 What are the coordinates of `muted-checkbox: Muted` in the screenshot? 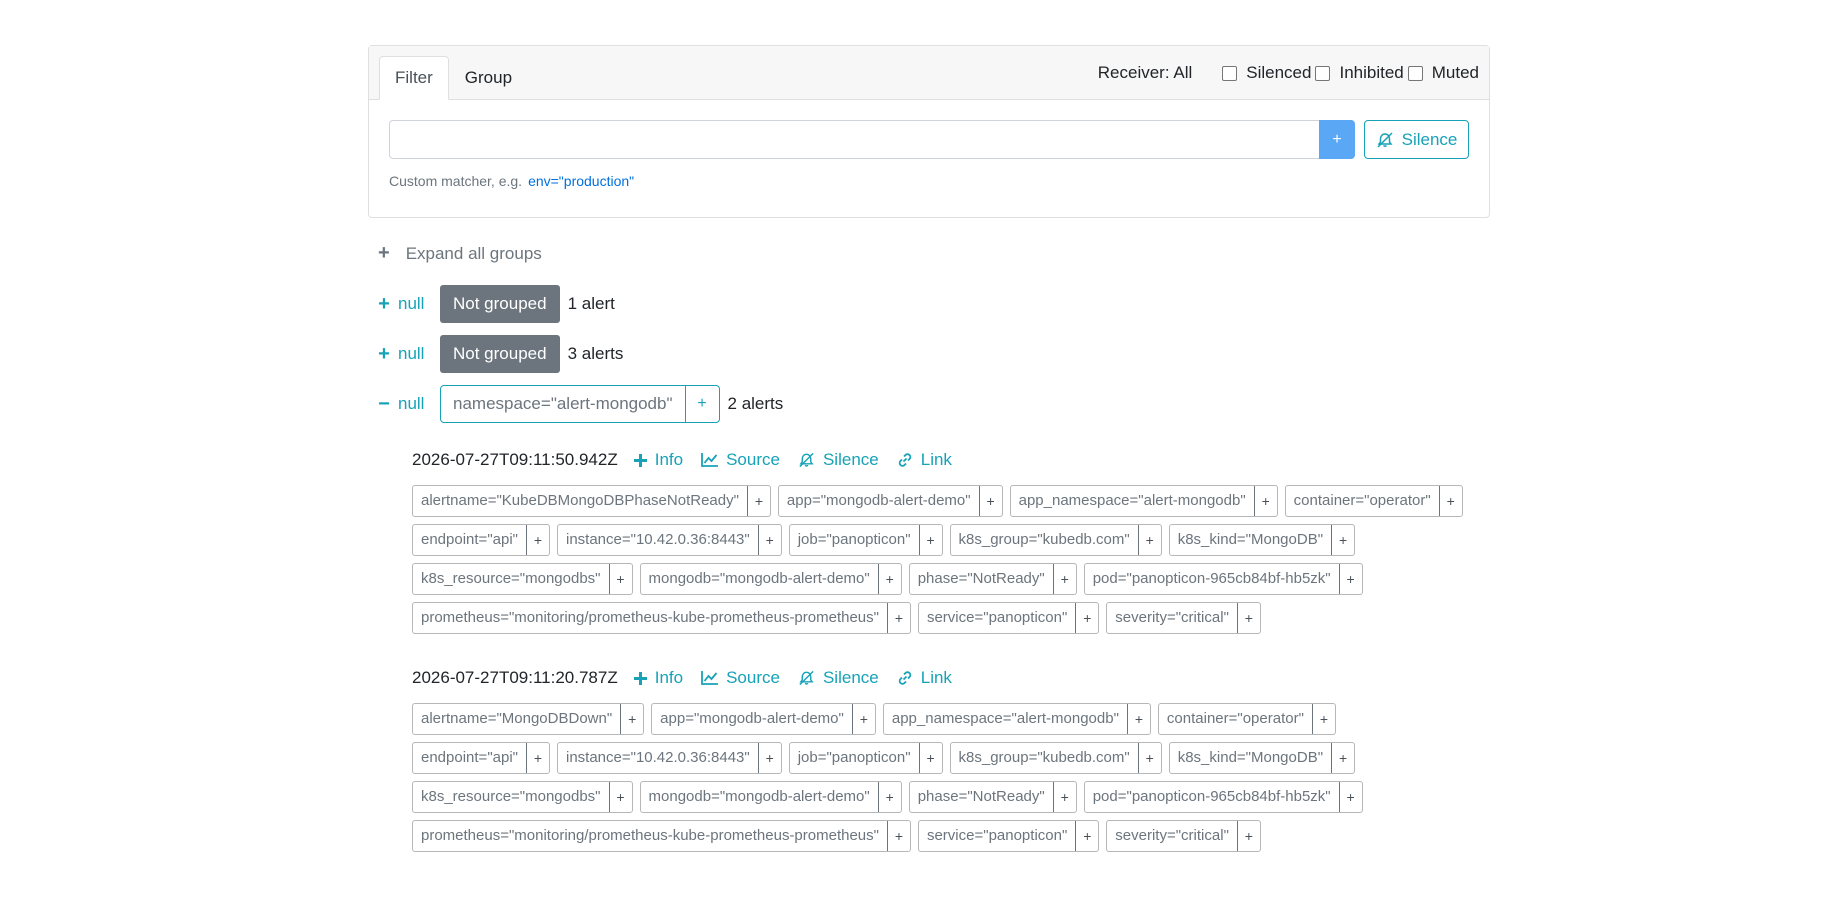 It's located at (1443, 73).